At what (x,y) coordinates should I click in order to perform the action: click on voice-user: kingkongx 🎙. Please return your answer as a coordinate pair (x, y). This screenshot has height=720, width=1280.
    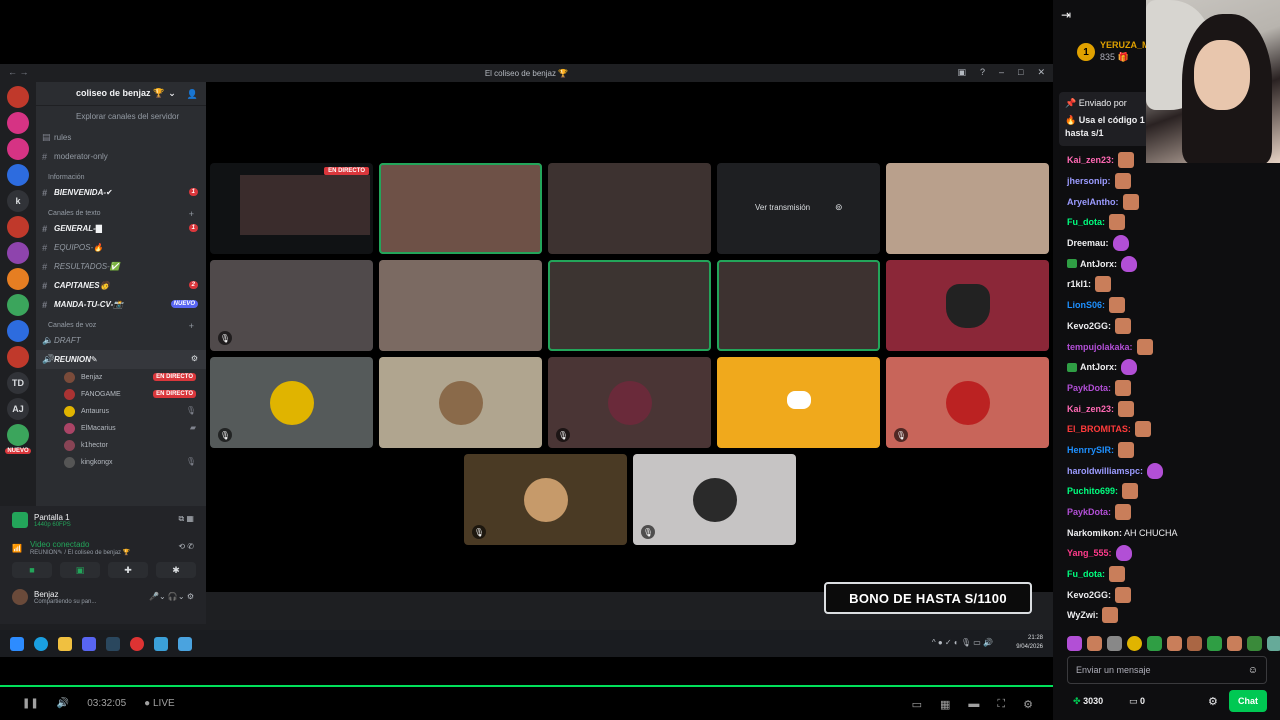
    Looking at the image, I should click on (121, 462).